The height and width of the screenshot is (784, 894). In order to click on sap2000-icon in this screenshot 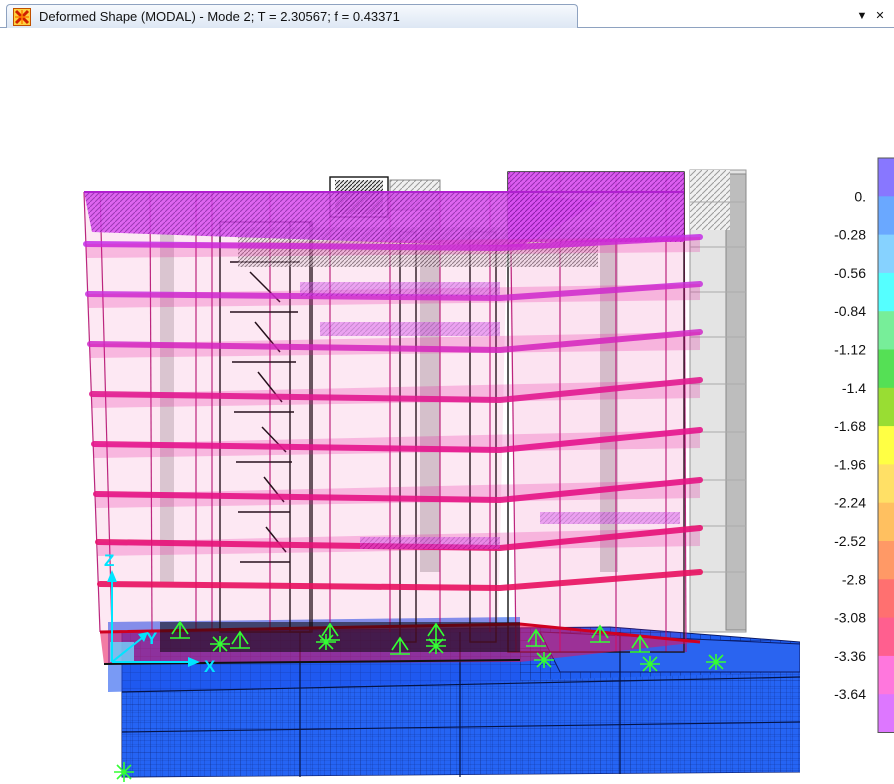, I will do `click(22, 17)`.